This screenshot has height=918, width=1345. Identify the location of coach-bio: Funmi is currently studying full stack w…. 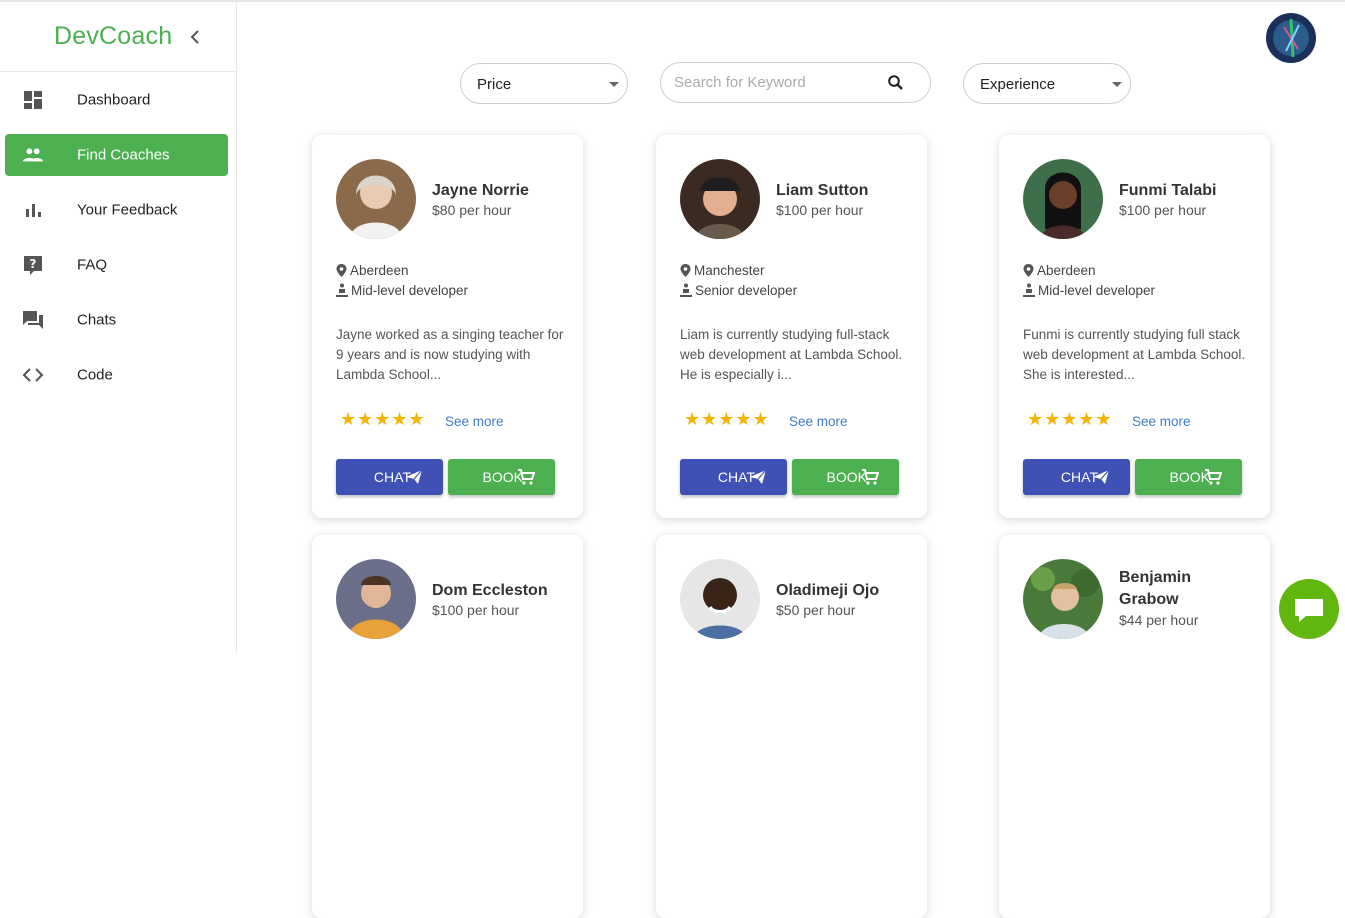
(1134, 354).